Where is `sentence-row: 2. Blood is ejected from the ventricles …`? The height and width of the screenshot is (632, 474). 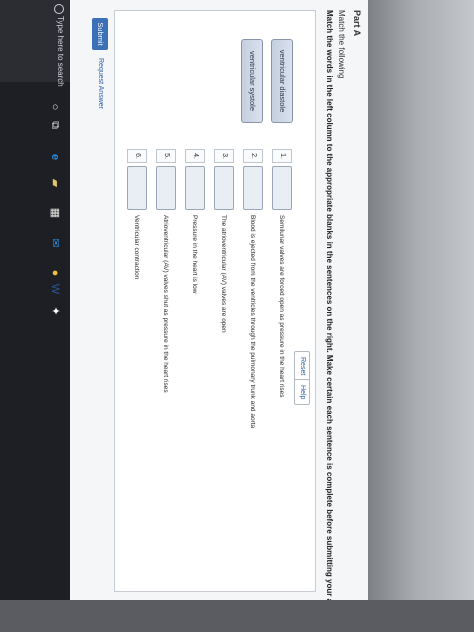 sentence-row: 2. Blood is ejected from the ventricles … is located at coordinates (253, 364).